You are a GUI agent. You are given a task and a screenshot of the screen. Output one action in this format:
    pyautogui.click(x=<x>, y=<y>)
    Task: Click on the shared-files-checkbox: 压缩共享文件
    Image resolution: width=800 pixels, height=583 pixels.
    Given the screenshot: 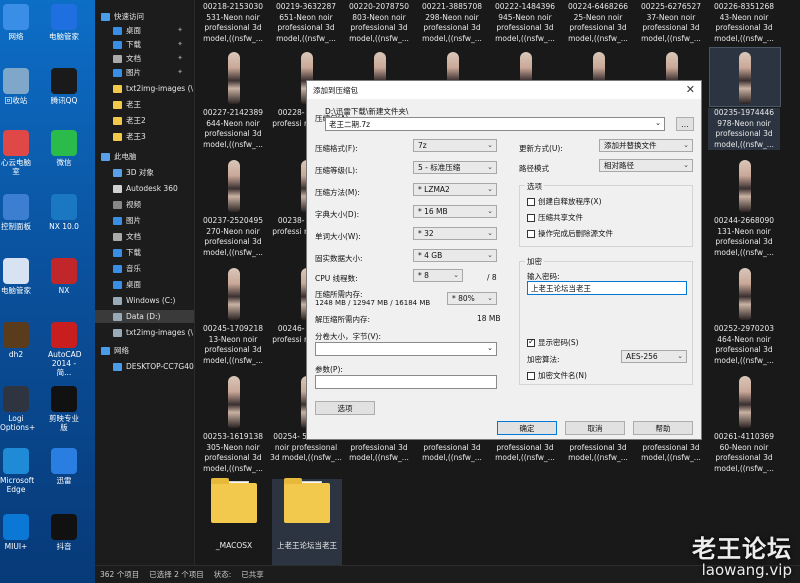 What is the action you would take?
    pyautogui.click(x=555, y=217)
    